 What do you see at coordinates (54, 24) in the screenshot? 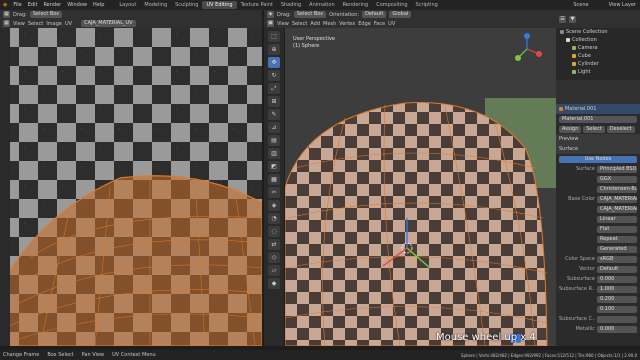
I see `uv-menu-image: Image` at bounding box center [54, 24].